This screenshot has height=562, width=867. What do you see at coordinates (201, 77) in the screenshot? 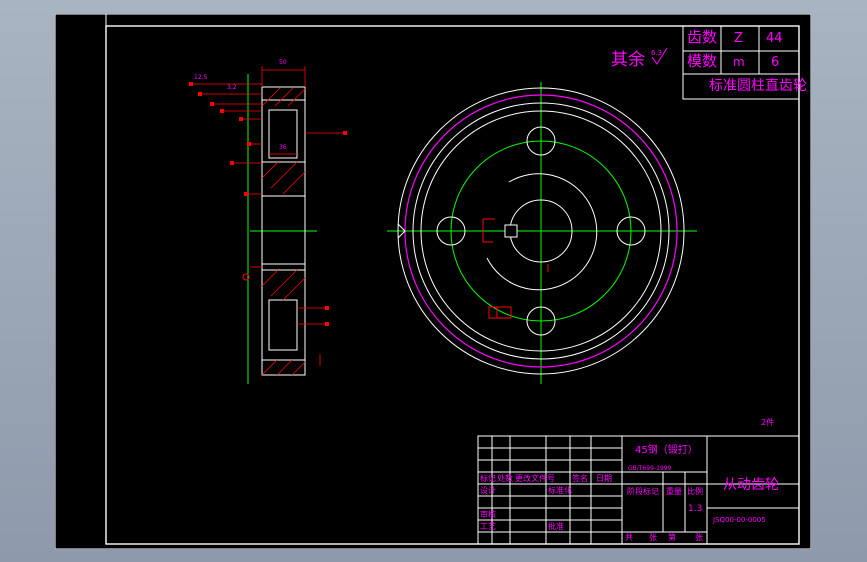
I see `section-roughness-1: 12.5` at bounding box center [201, 77].